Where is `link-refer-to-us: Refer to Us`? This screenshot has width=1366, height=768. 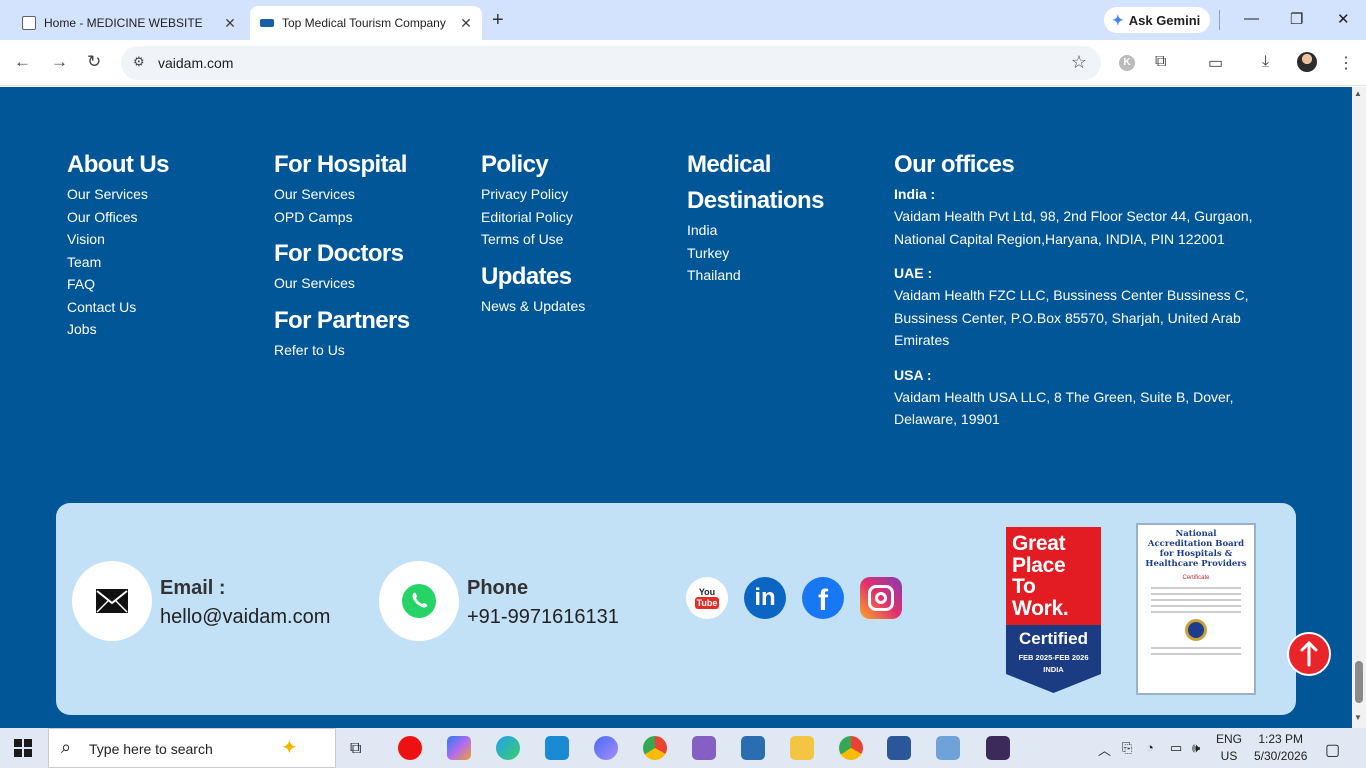
link-refer-to-us: Refer to Us is located at coordinates (342, 350).